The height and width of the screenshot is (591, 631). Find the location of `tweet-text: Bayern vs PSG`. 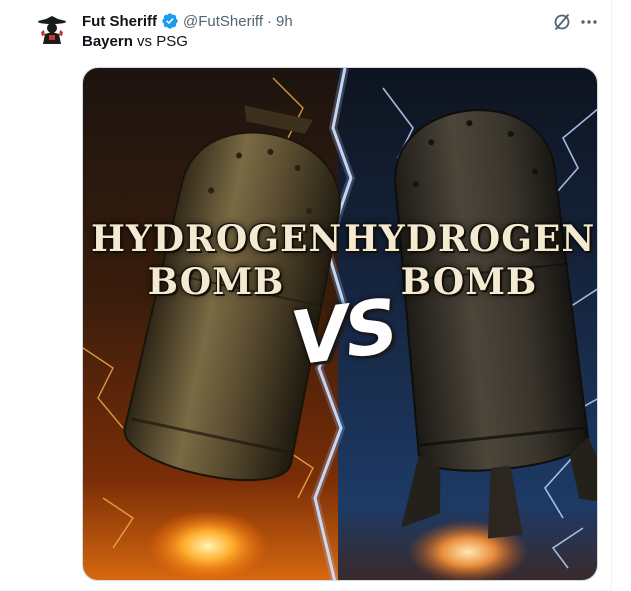

tweet-text: Bayern vs PSG is located at coordinates (135, 41).